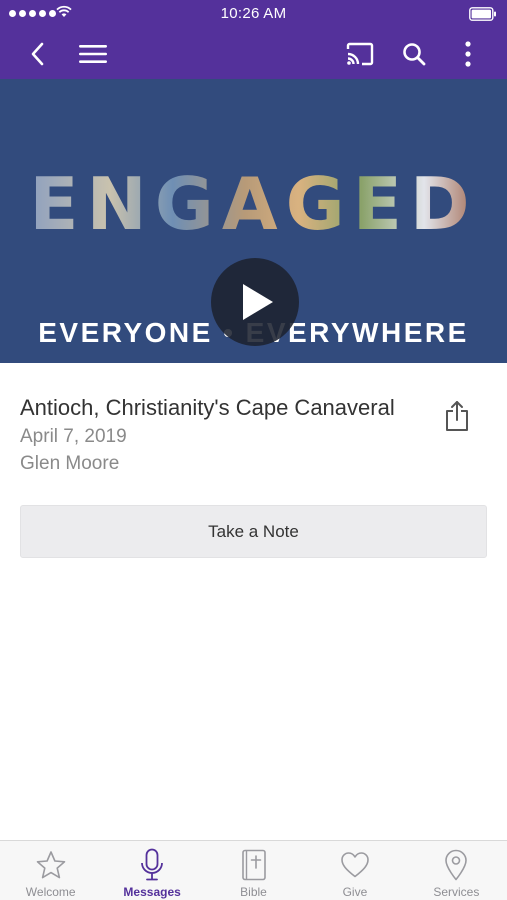  I want to click on bible-icon, so click(254, 865).